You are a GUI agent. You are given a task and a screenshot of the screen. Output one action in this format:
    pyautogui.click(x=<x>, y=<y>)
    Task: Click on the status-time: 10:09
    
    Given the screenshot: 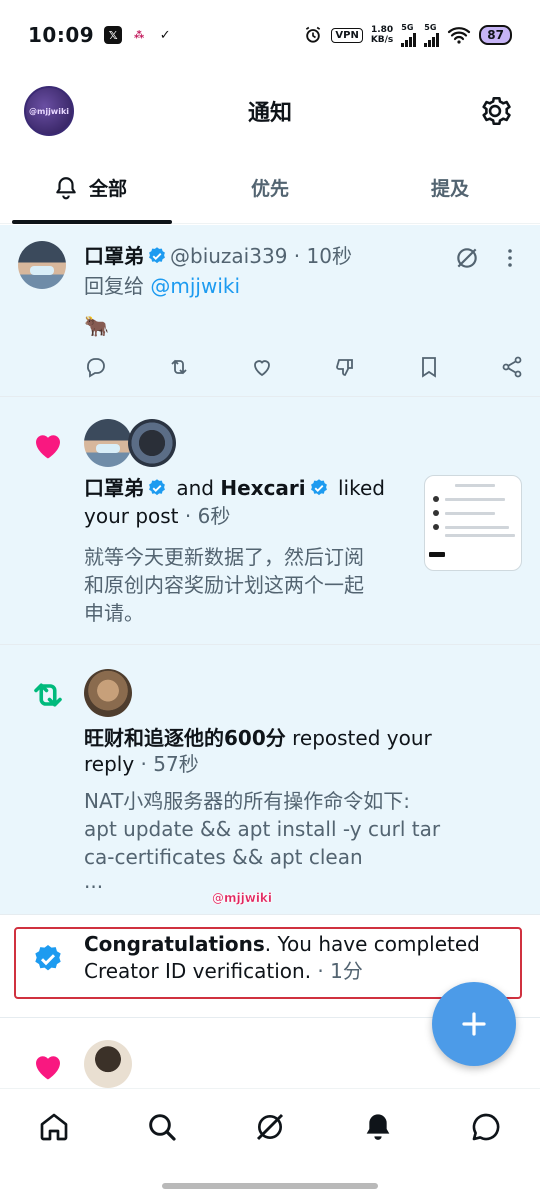 What is the action you would take?
    pyautogui.click(x=61, y=35)
    